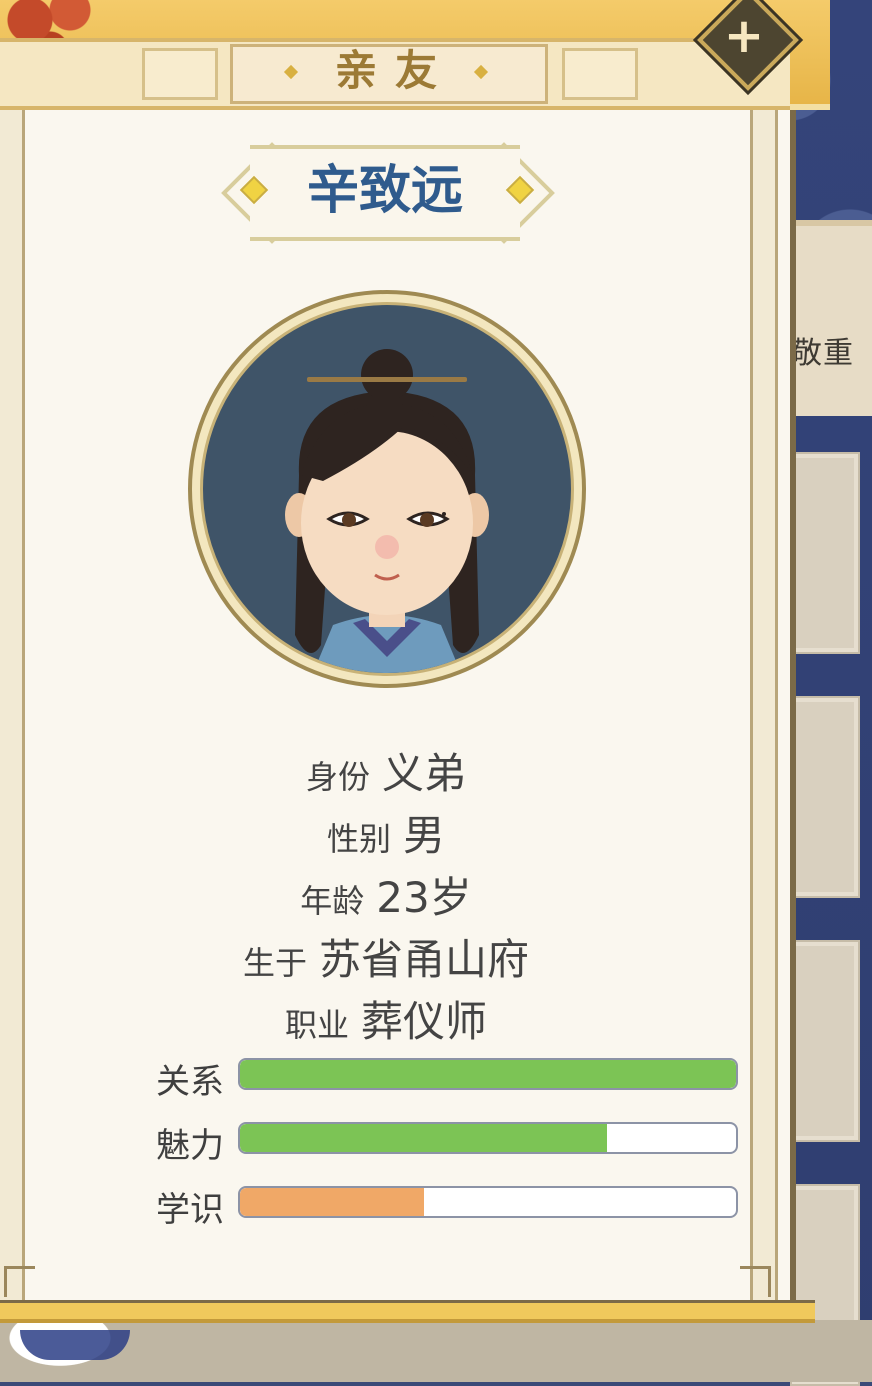 The width and height of the screenshot is (872, 1386). What do you see at coordinates (394, 70) in the screenshot?
I see `page-title: 亲友` at bounding box center [394, 70].